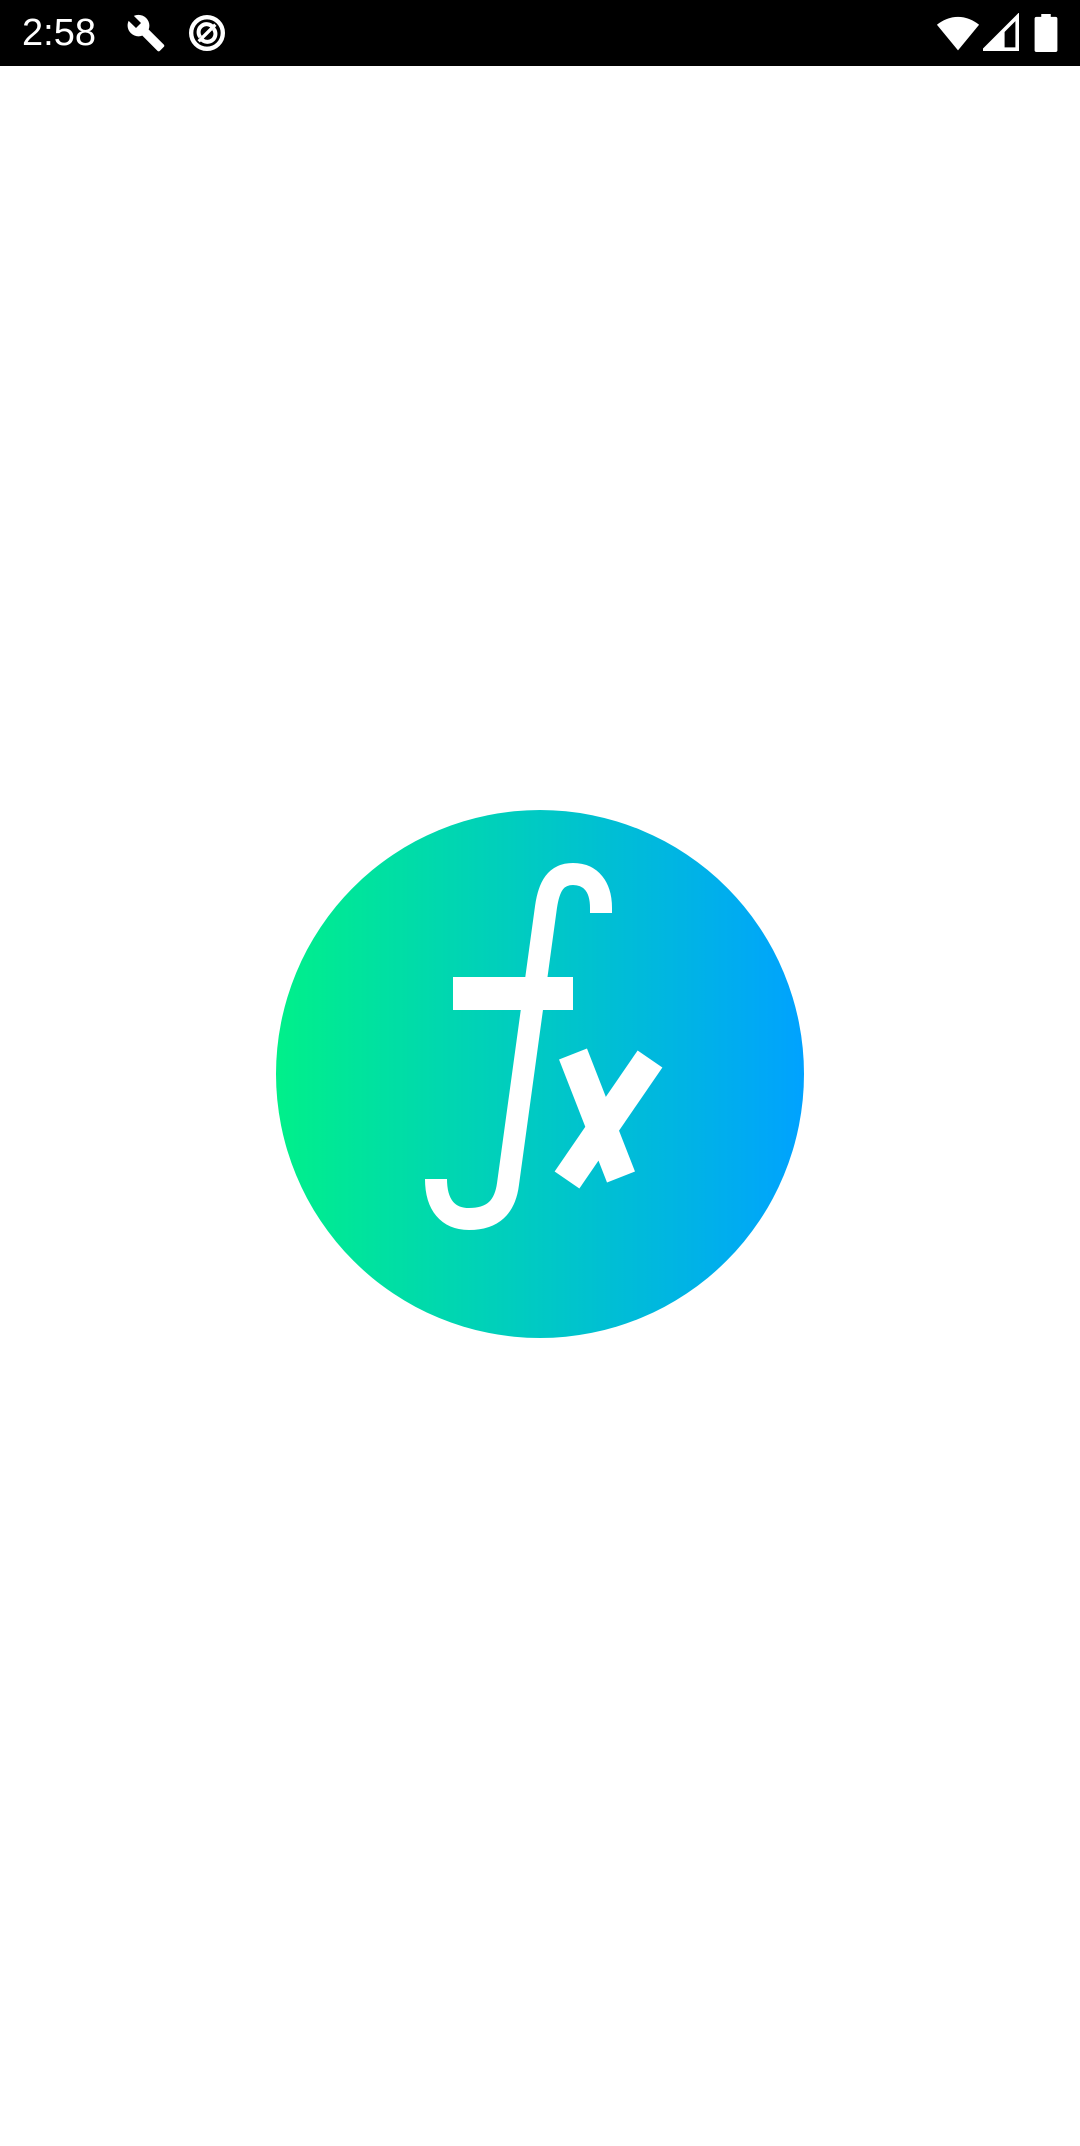 Image resolution: width=1080 pixels, height=2146 pixels. I want to click on cellular-signal-icon, so click(1001, 33).